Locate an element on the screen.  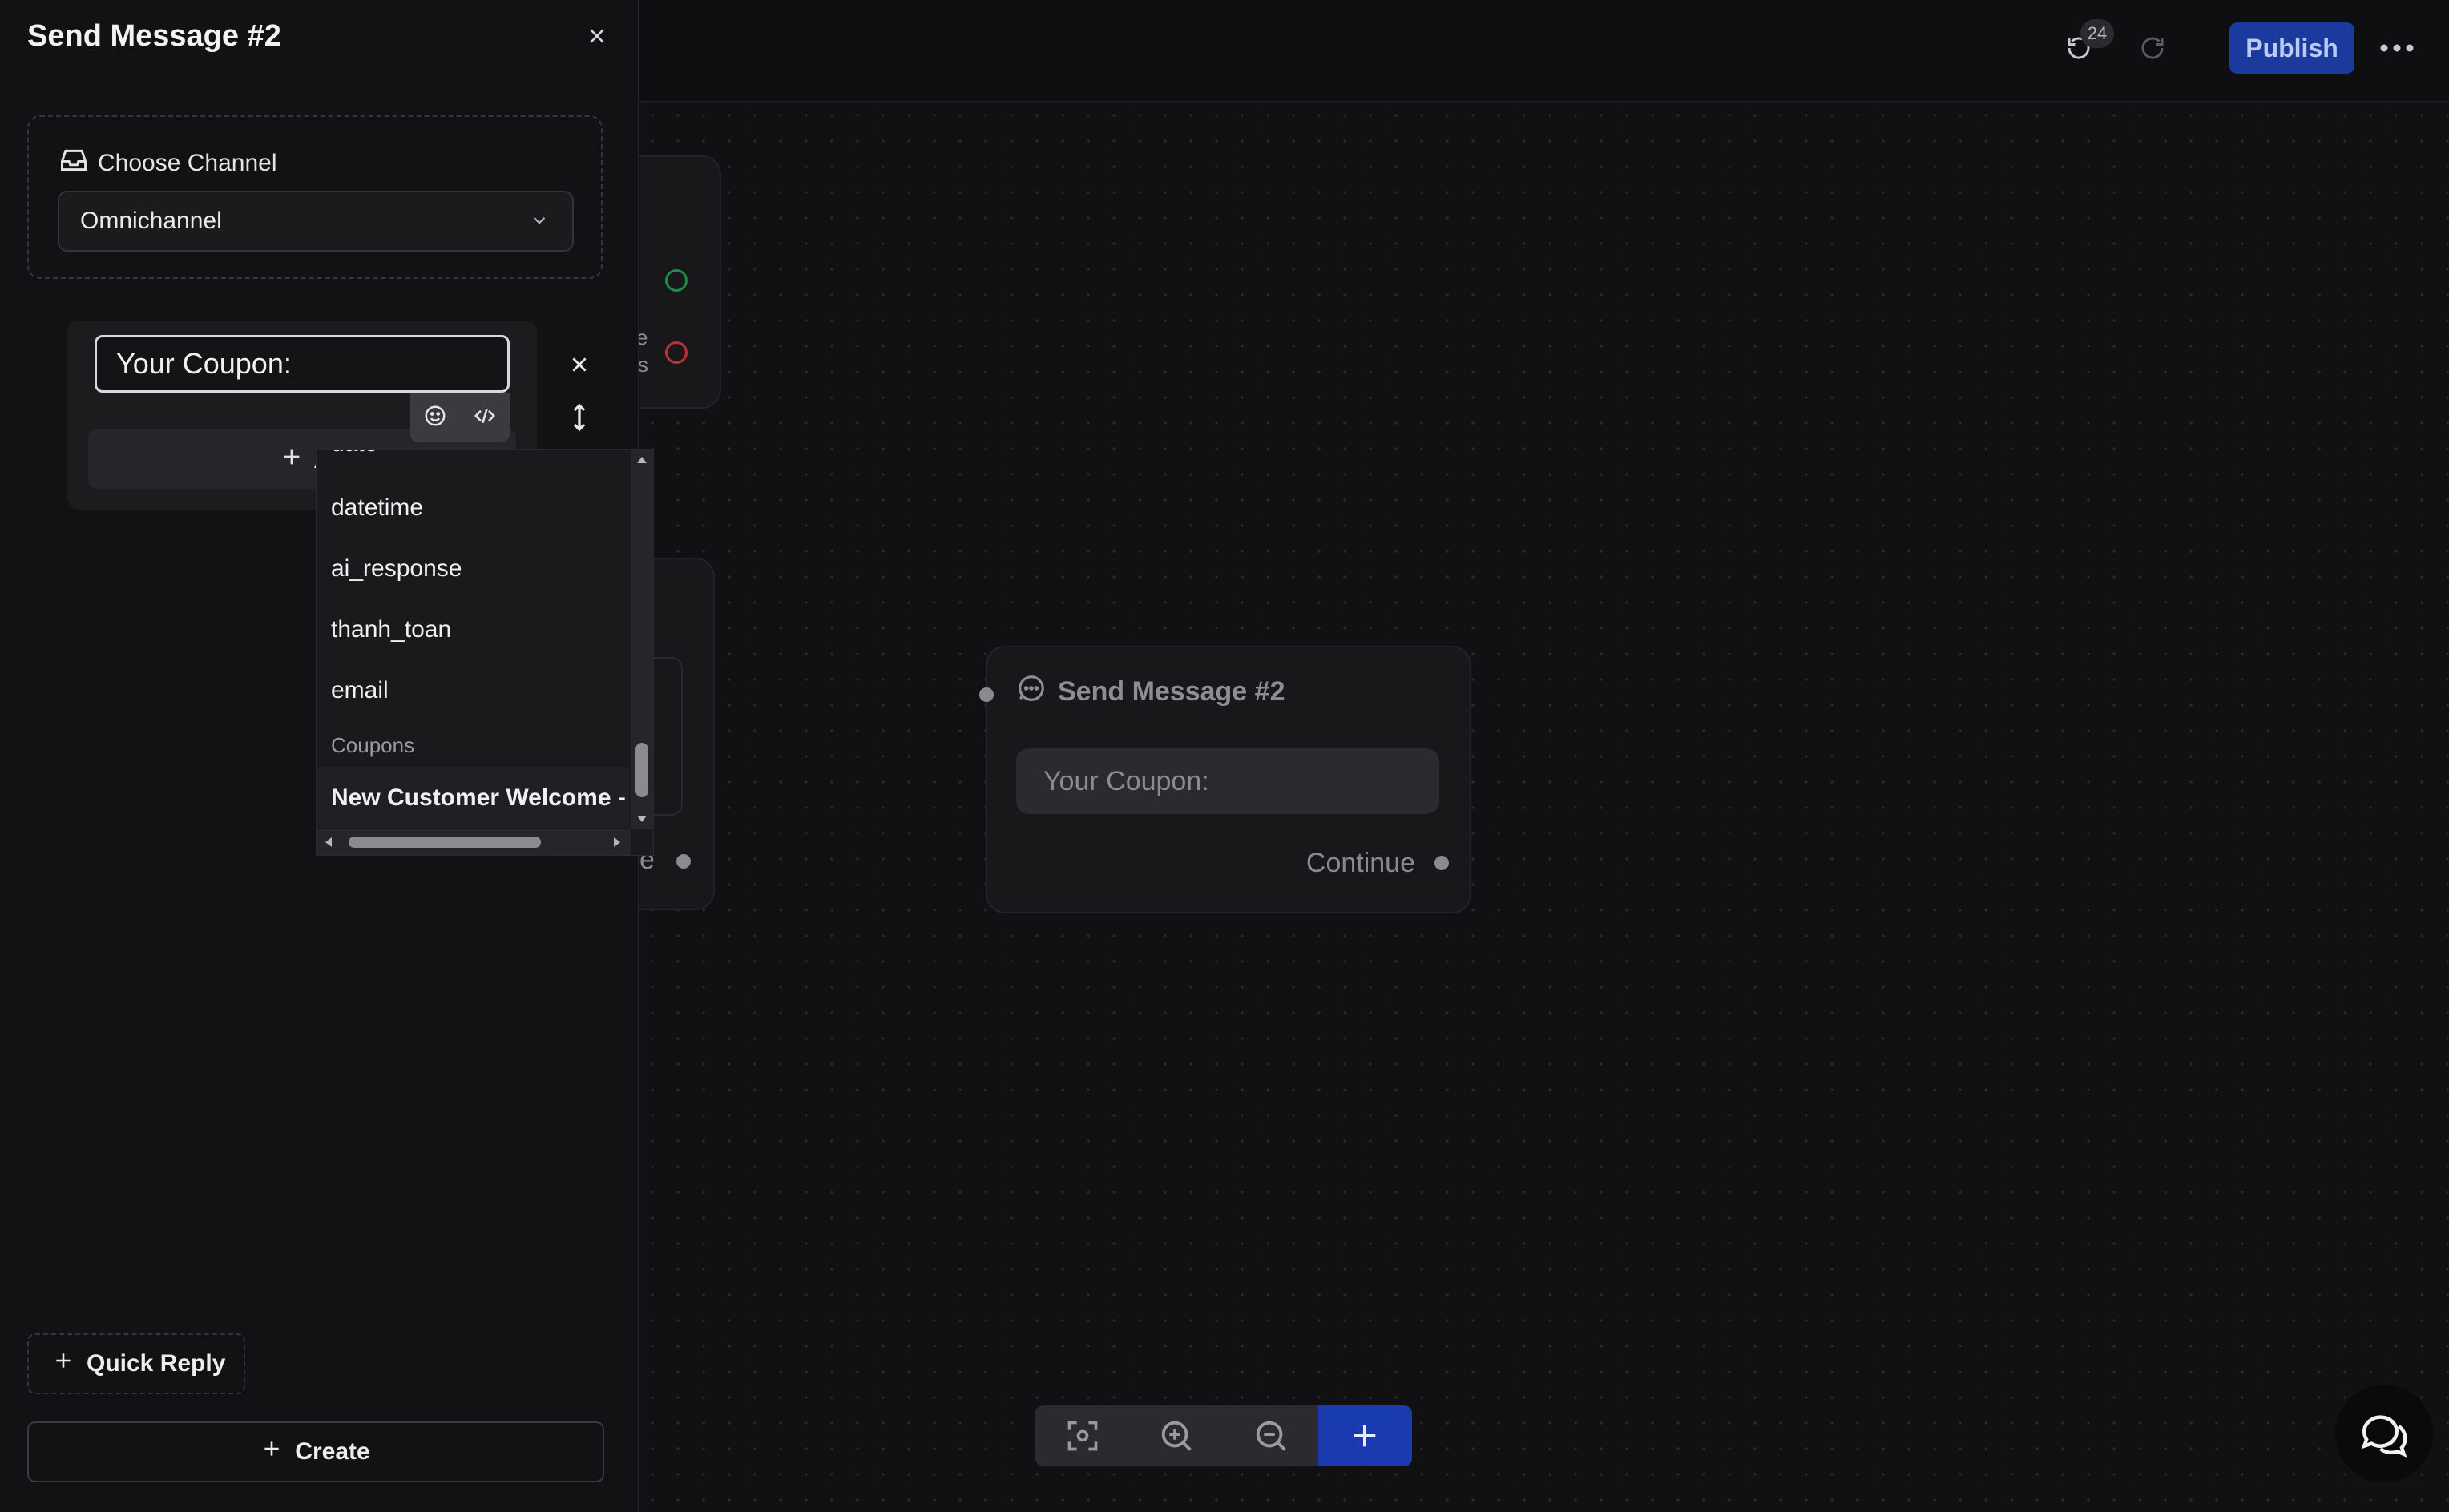
quick-reply-label: Quick Reply is located at coordinates (156, 1363).